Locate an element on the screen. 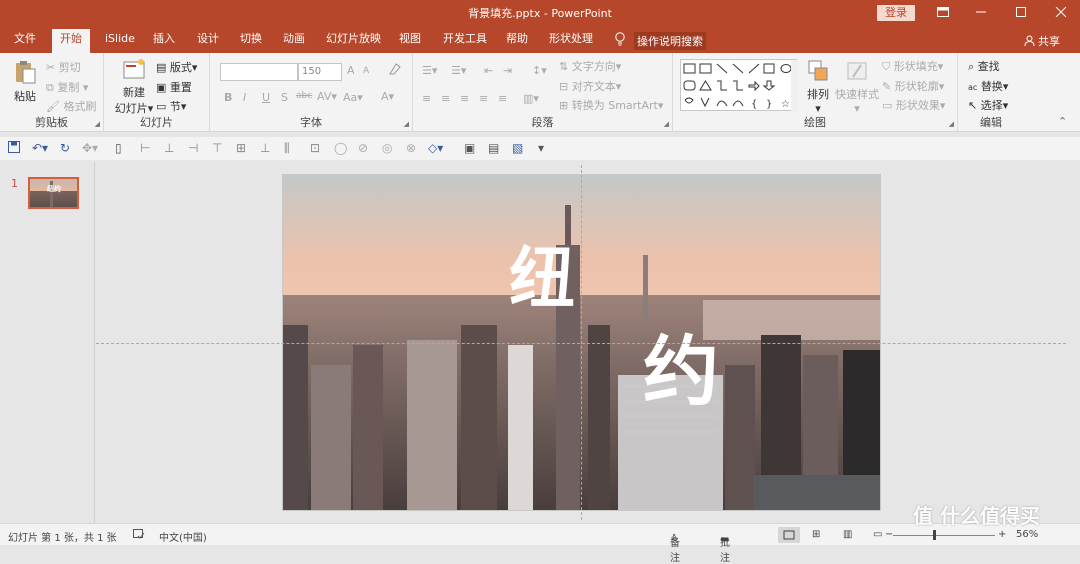 Image resolution: width=1080 pixels, height=564 pixels. shape-fill-button: ⛉ 形状填充▾ is located at coordinates (912, 66).